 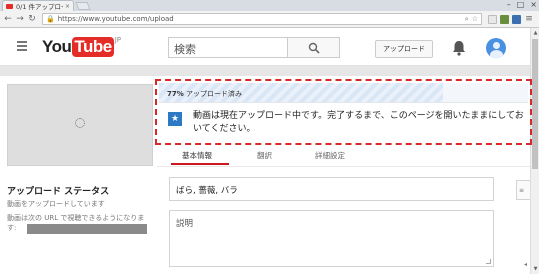 What do you see at coordinates (58, 192) in the screenshot?
I see `upload-status-heading: アップロード ステータス` at bounding box center [58, 192].